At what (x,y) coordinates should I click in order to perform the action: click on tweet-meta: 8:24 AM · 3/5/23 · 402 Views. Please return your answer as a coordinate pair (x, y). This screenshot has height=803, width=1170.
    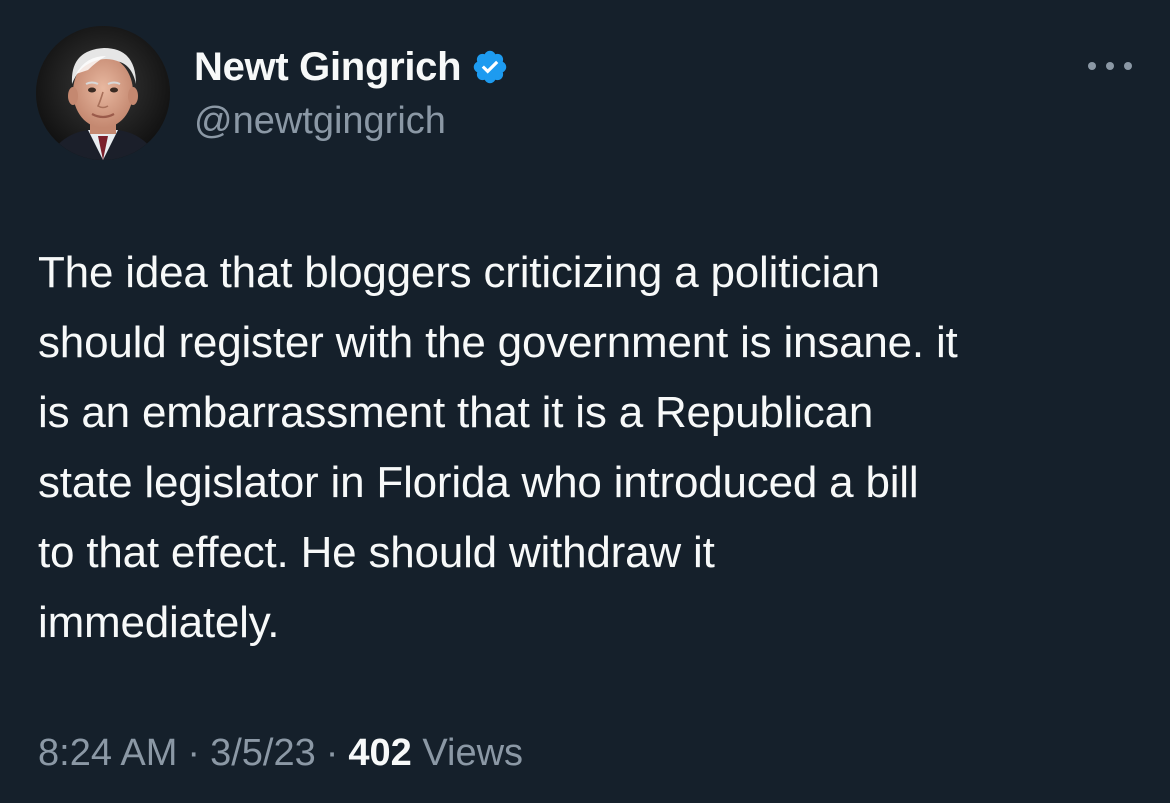
    Looking at the image, I should click on (280, 753).